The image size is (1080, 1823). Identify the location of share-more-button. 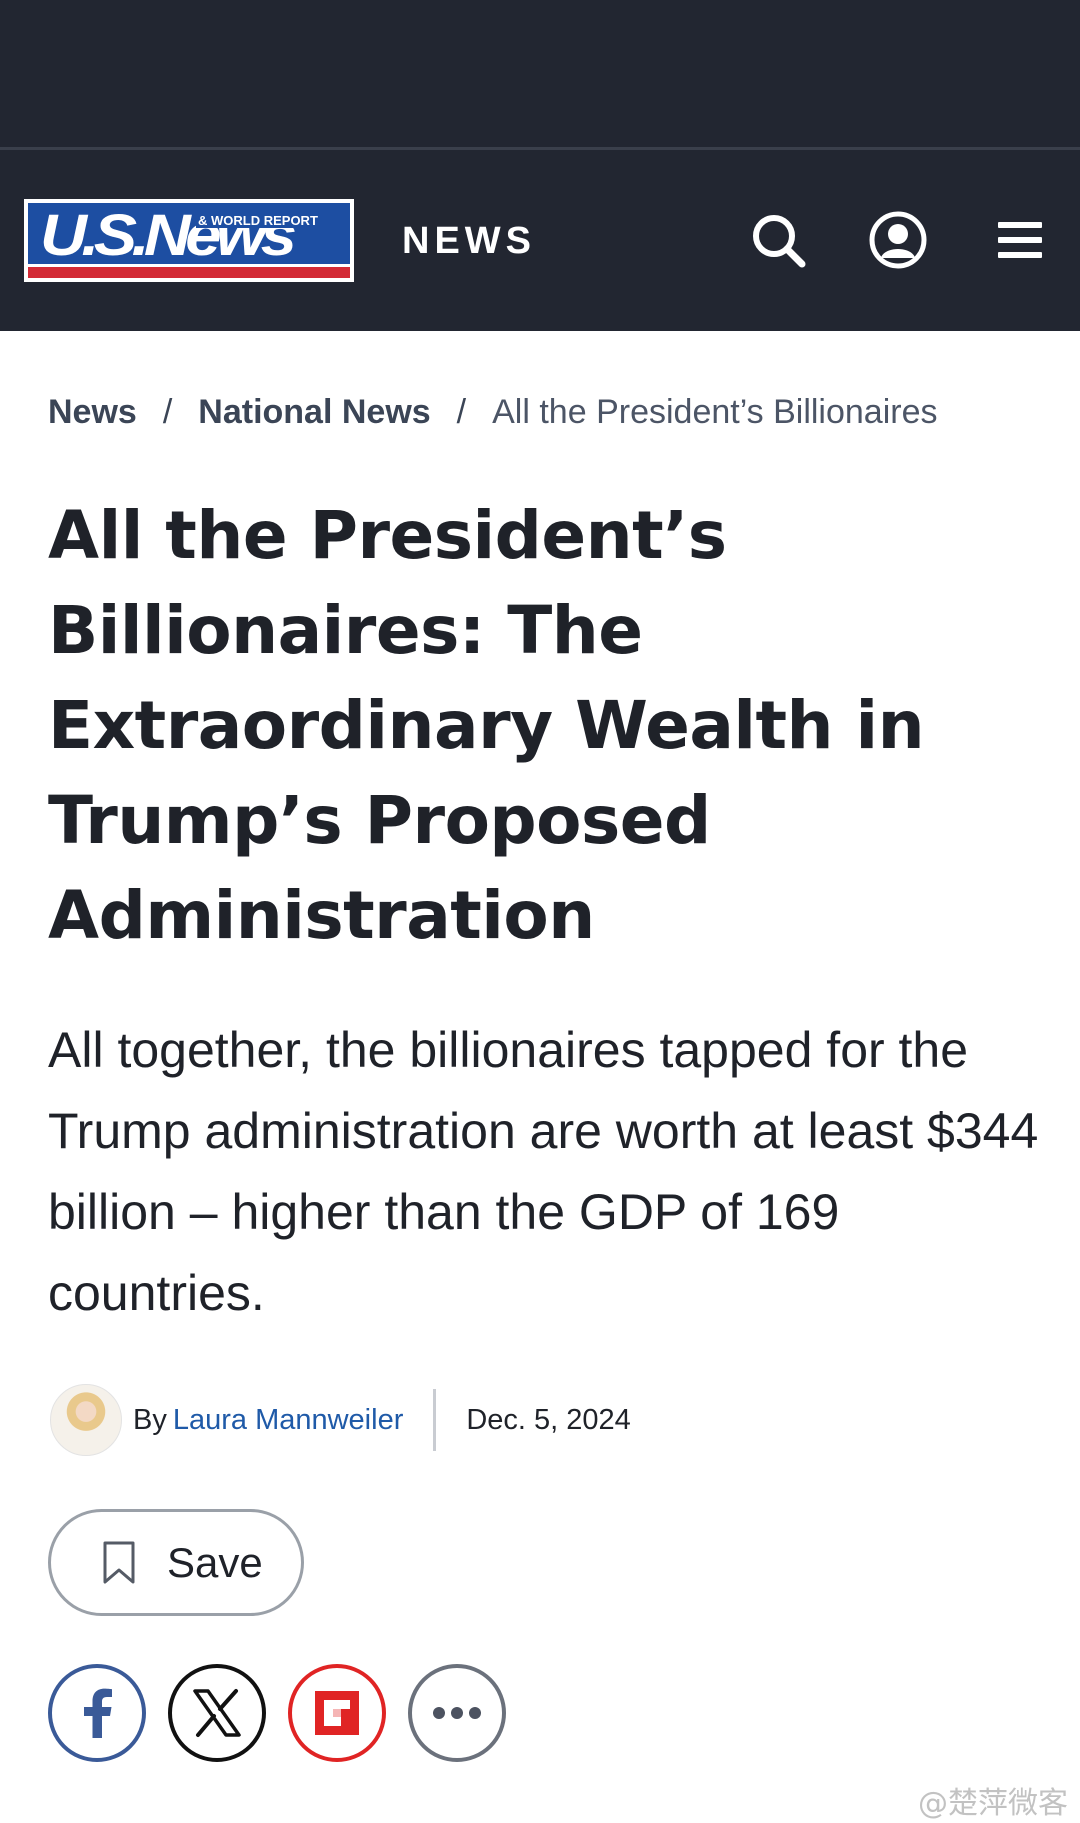
(457, 1713).